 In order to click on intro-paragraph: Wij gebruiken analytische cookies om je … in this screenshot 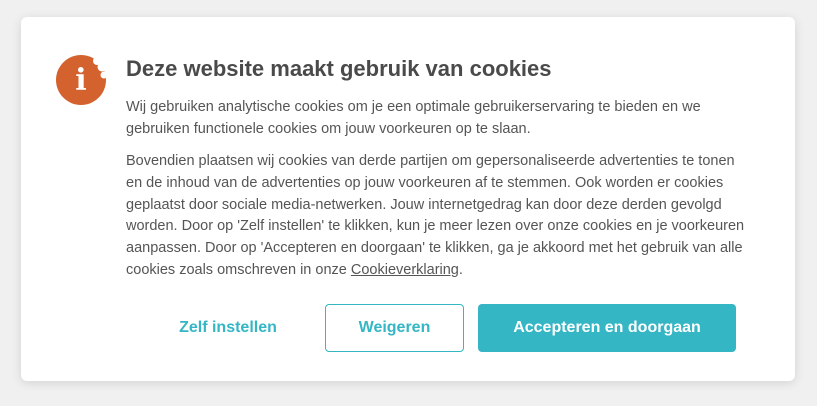, I will do `click(413, 118)`.